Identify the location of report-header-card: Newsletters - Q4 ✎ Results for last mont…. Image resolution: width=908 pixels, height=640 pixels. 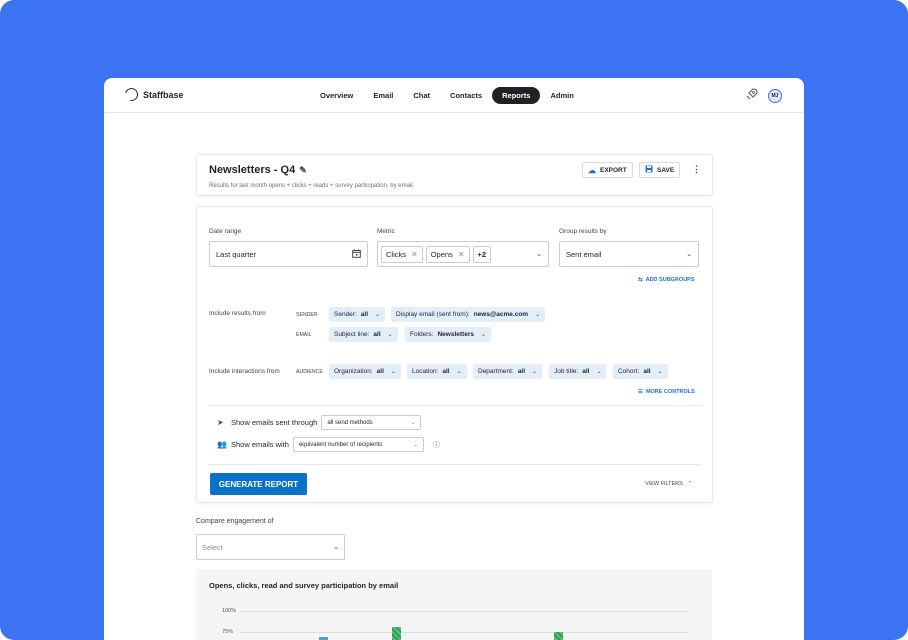
(454, 175).